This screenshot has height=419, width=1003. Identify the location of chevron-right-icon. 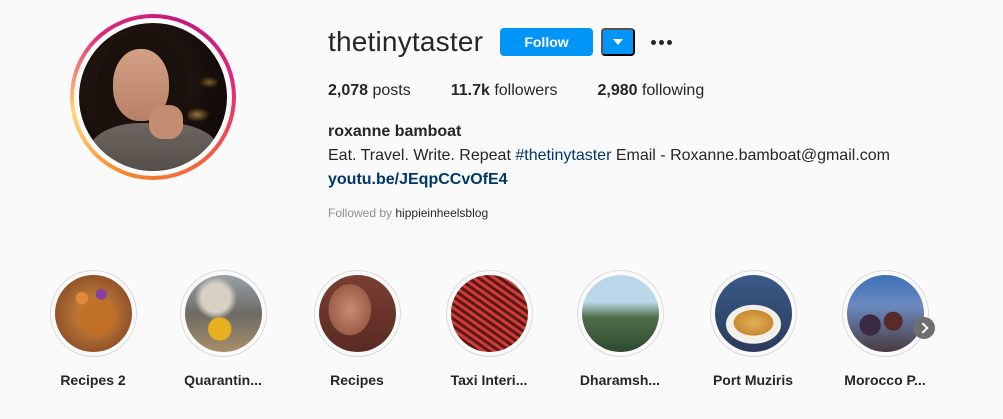
(924, 328).